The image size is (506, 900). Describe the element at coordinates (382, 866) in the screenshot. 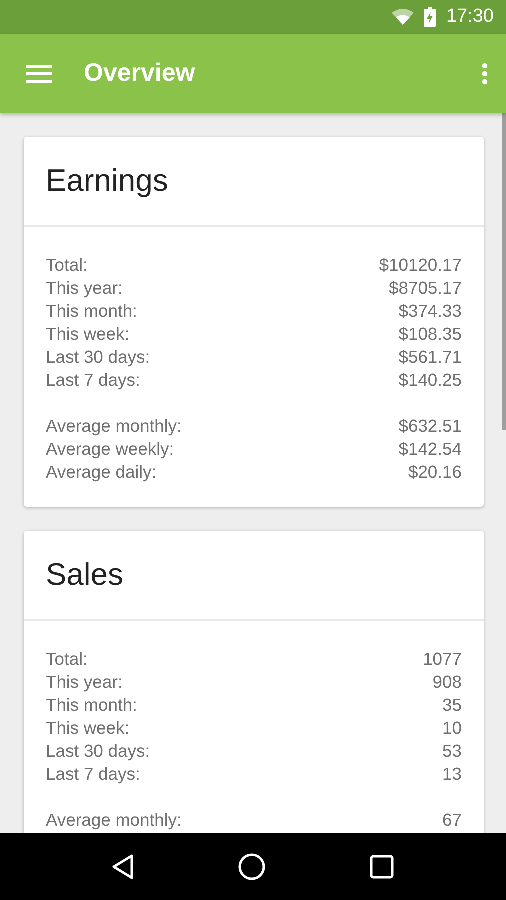

I see `recents-icon` at that location.